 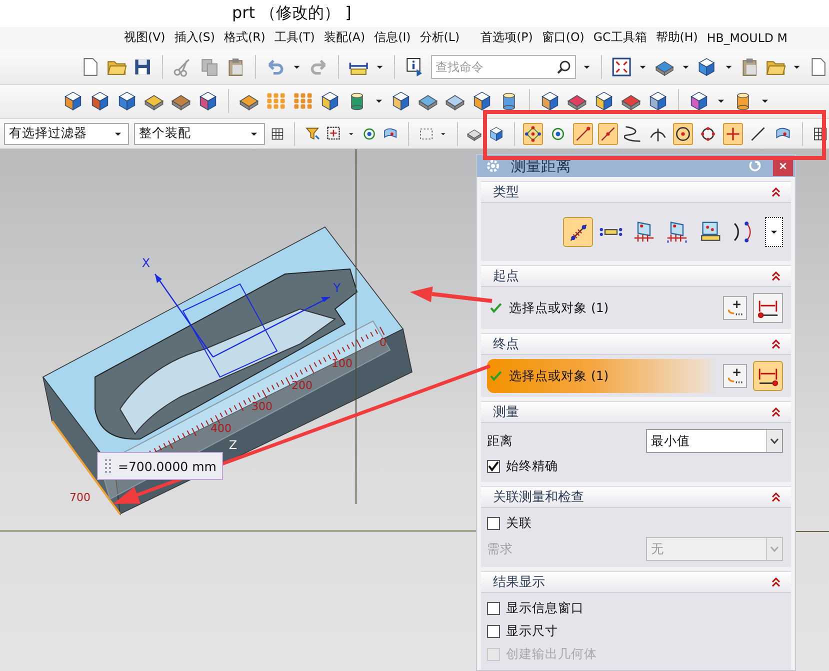 What do you see at coordinates (578, 232) in the screenshot?
I see `measure-type-button` at bounding box center [578, 232].